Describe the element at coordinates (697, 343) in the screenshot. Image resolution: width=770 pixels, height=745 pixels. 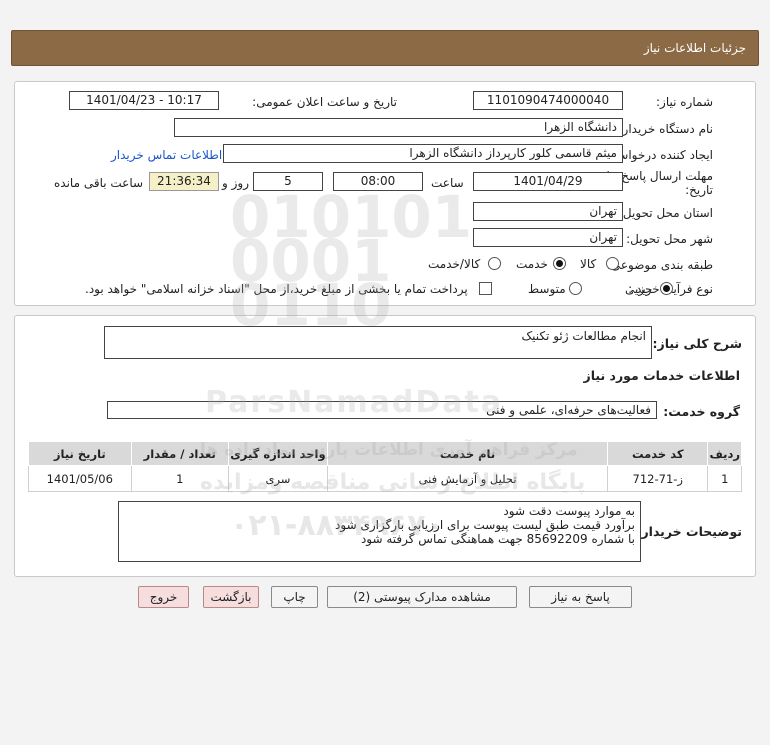
I see `summary-label: شرح کلی نیاز:` at that location.